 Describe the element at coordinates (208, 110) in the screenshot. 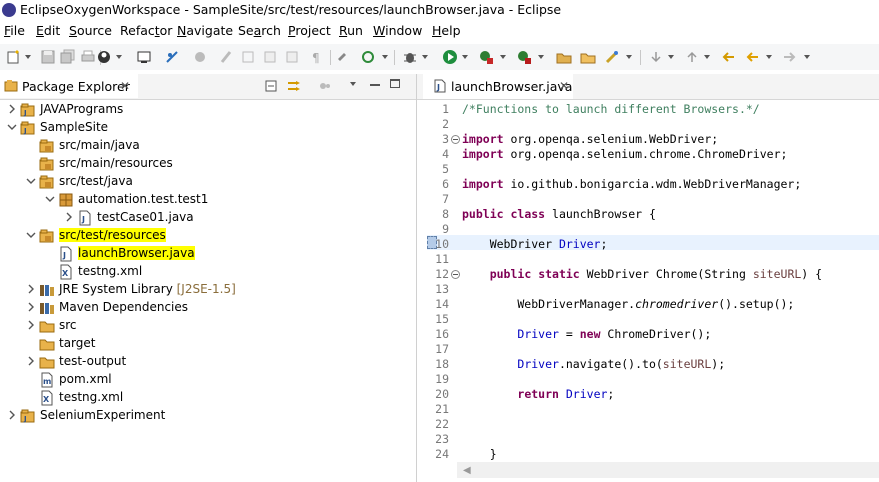

I see `tree-item: J JAVAPrograms` at that location.